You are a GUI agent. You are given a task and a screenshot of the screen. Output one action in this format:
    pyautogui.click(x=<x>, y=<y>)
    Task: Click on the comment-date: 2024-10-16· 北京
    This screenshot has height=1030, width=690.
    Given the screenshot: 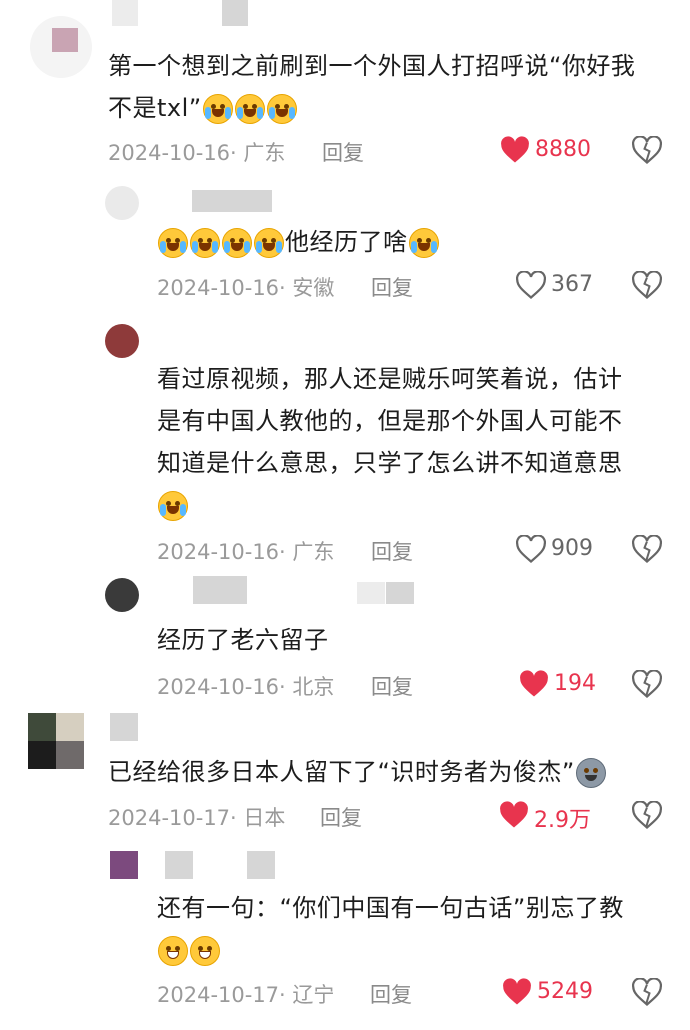 What is the action you would take?
    pyautogui.click(x=246, y=687)
    